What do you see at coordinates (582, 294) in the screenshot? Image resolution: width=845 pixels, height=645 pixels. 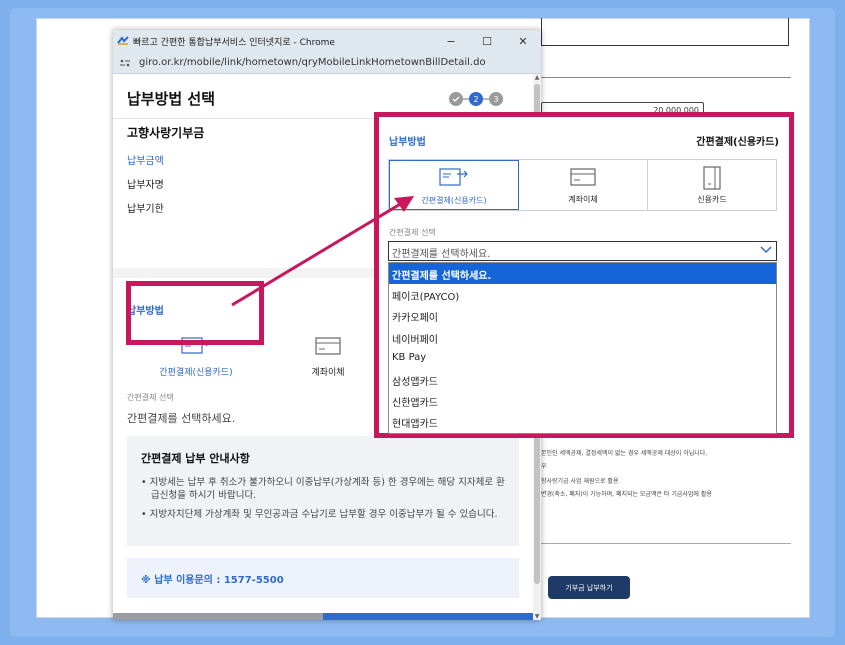 I see `dropdown-option: 페이코(PAYCO)` at bounding box center [582, 294].